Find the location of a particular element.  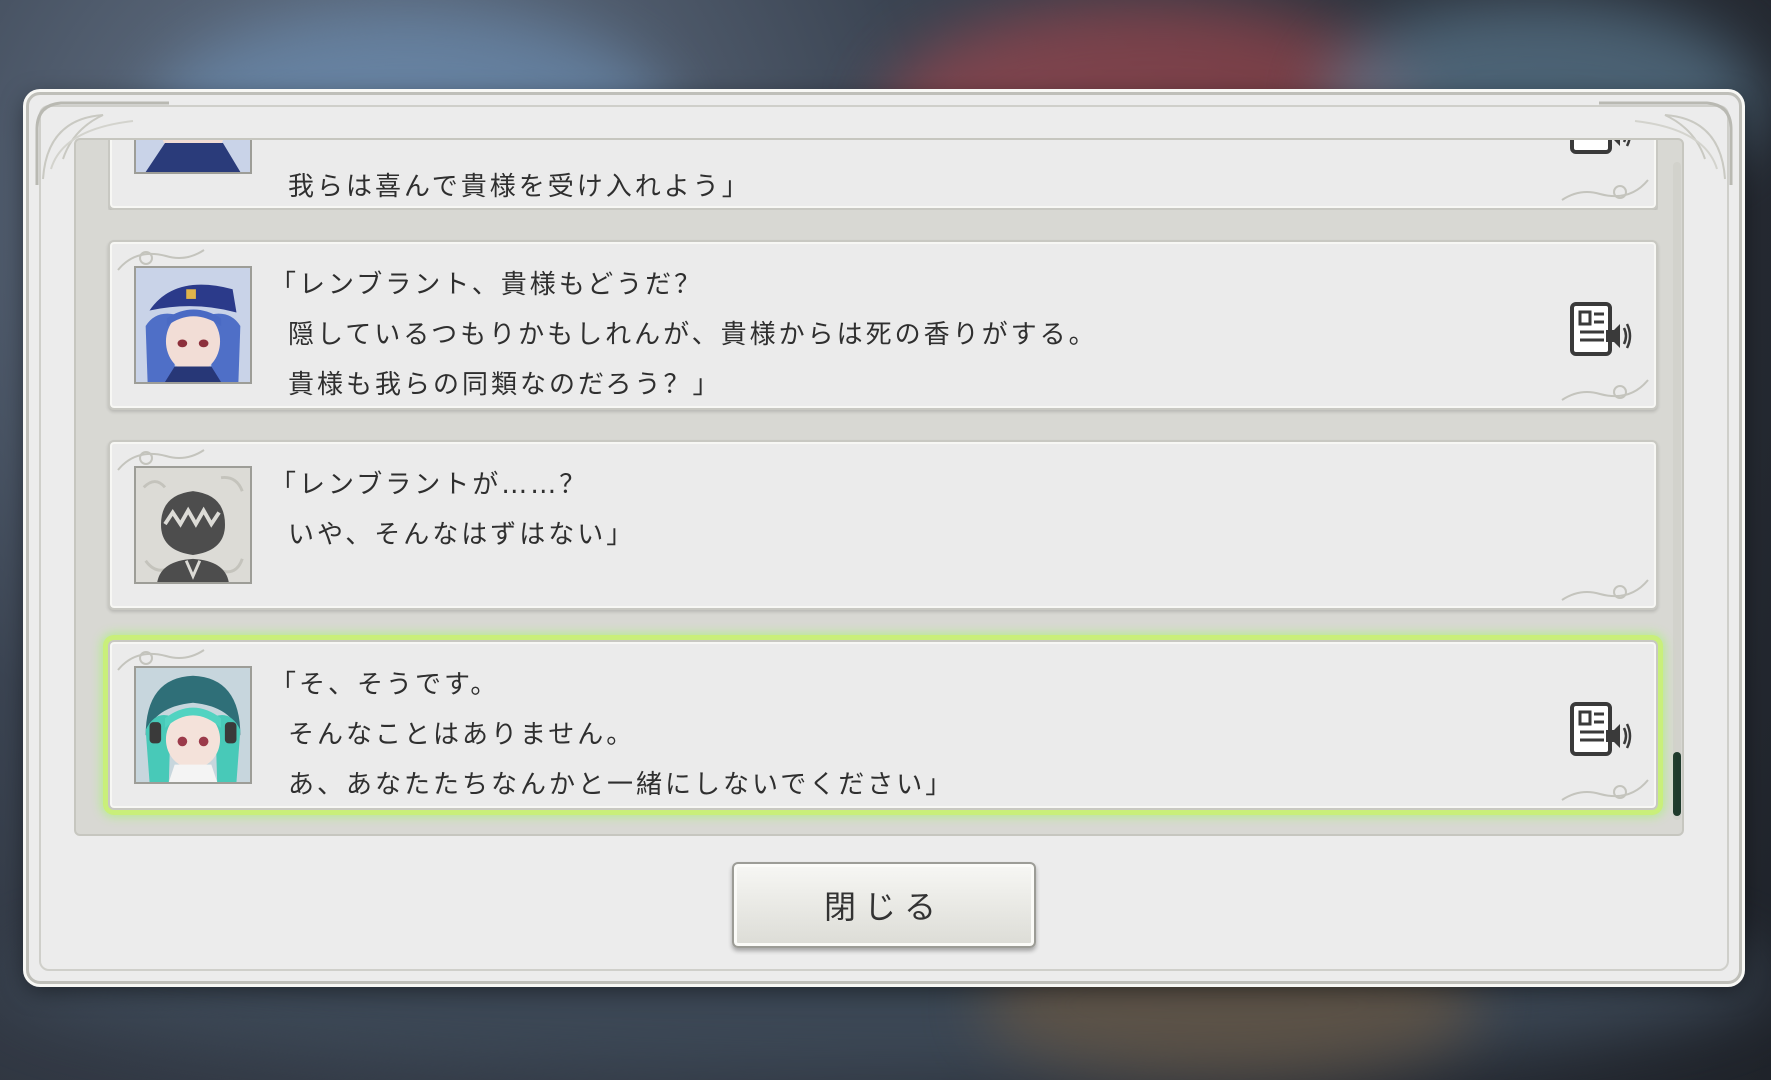

dialogue-line: あ、あなたたちなんかと一緒にしないでください」 is located at coordinates (621, 785).